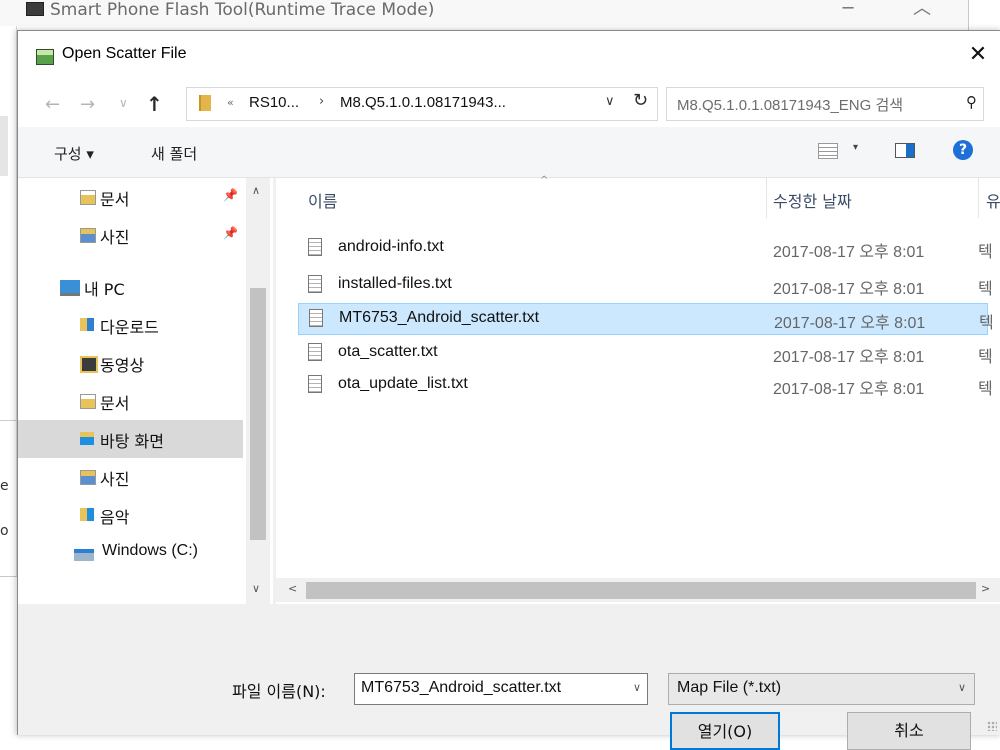 Image resolution: width=1000 pixels, height=750 pixels. What do you see at coordinates (645, 385) in the screenshot?
I see `file-row: ota_update_list.txt 2017-08-17 오후 8:01 텍` at bounding box center [645, 385].